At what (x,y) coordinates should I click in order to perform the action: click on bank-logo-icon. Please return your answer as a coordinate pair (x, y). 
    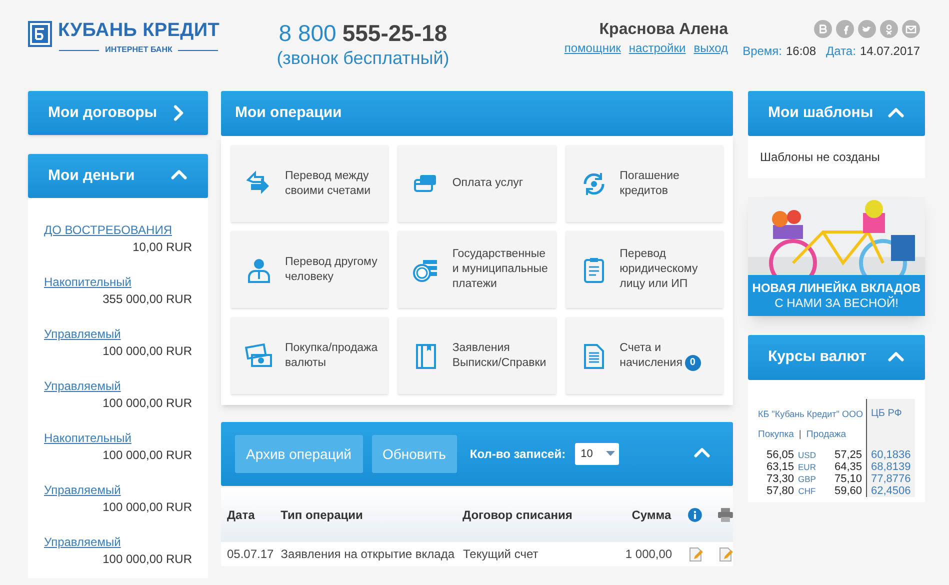
    Looking at the image, I should click on (40, 34).